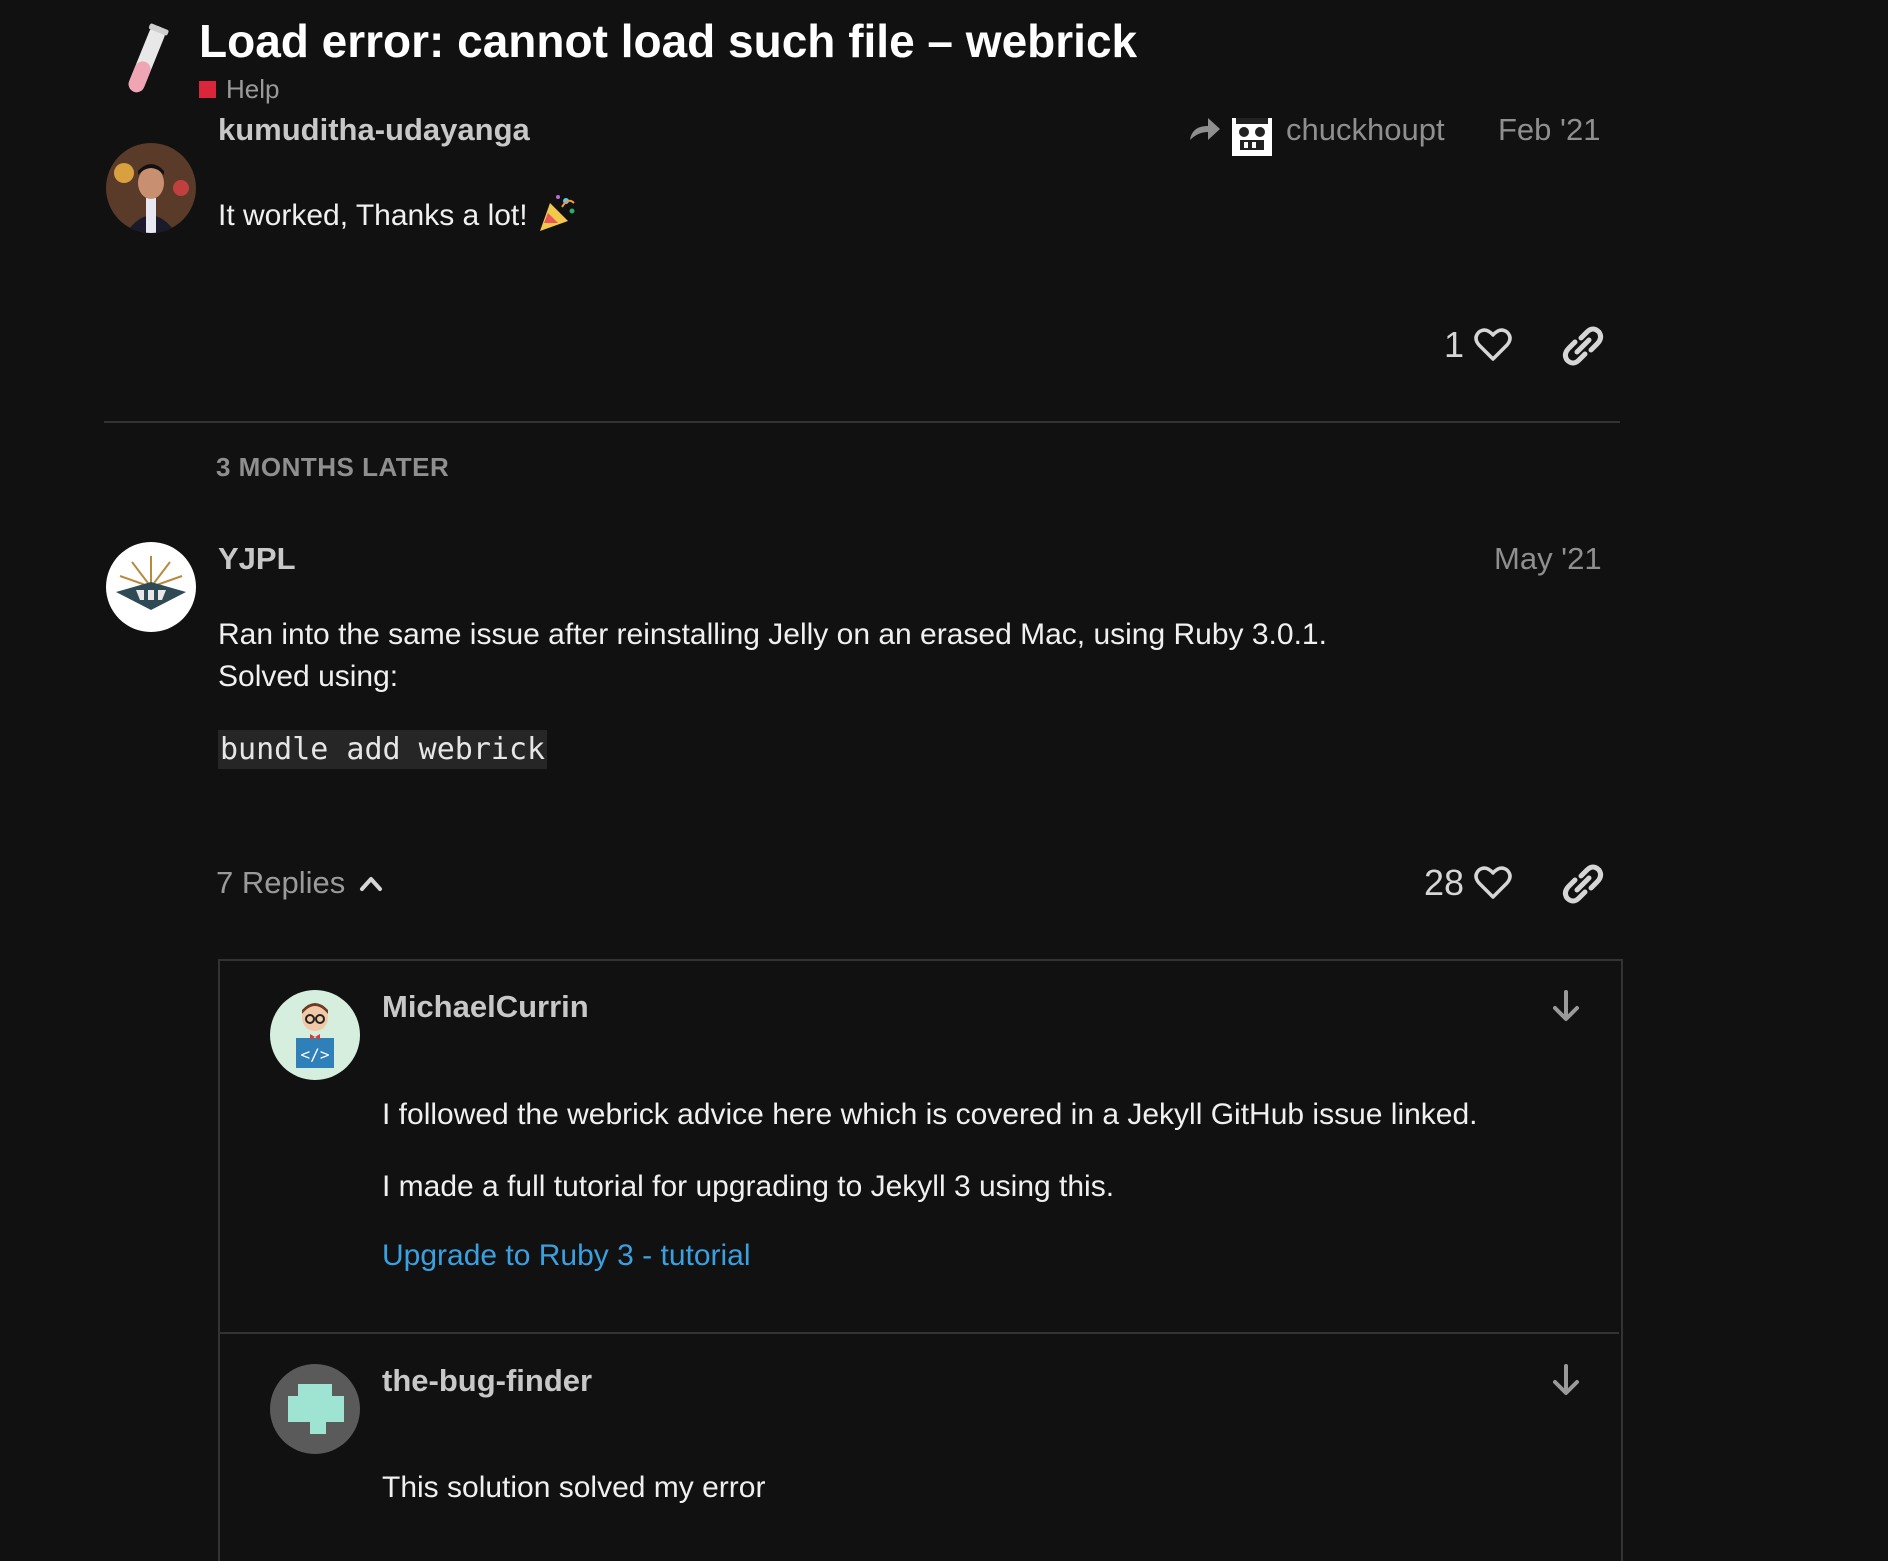  Describe the element at coordinates (308, 676) in the screenshot. I see `post-body-line: Solved using:` at that location.